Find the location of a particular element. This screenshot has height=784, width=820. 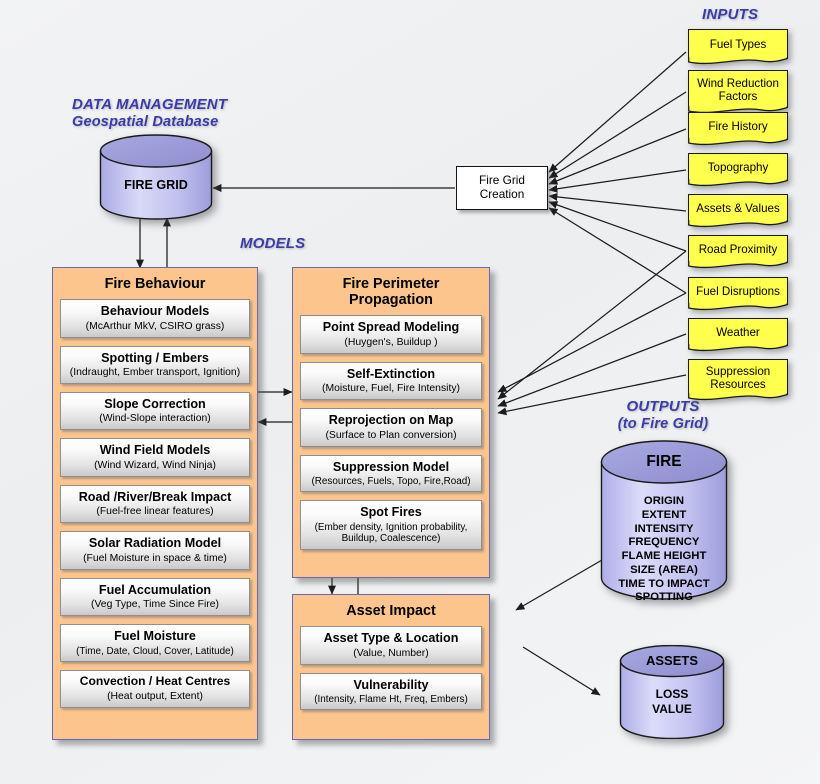

edge-fire-output-to-asset-impact is located at coordinates (559, 585).